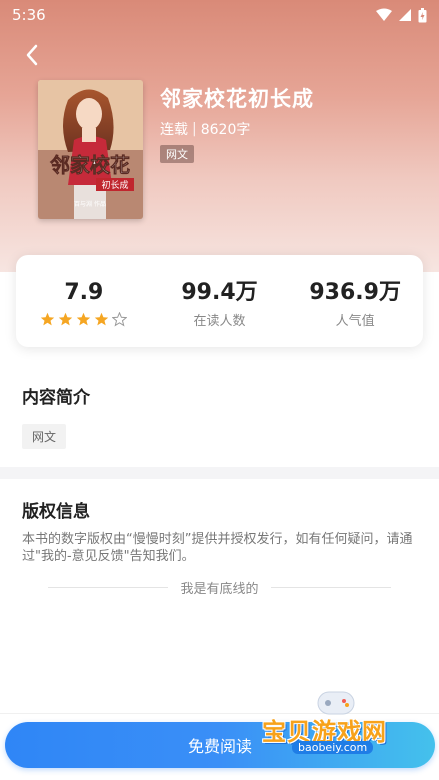 Image resolution: width=439 pixels, height=780 pixels. What do you see at coordinates (84, 292) in the screenshot?
I see `rating-value: 7.9` at bounding box center [84, 292].